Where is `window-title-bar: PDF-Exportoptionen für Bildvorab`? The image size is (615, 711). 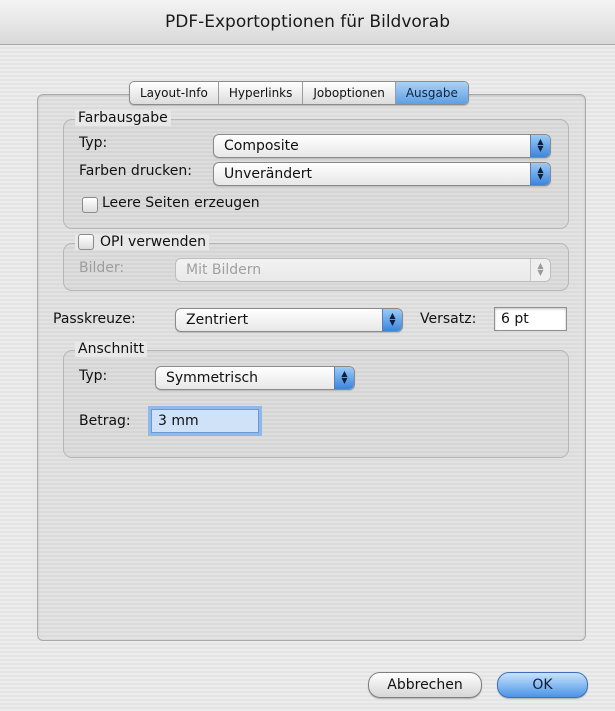 window-title-bar: PDF-Exportoptionen für Bildvorab is located at coordinates (307, 22).